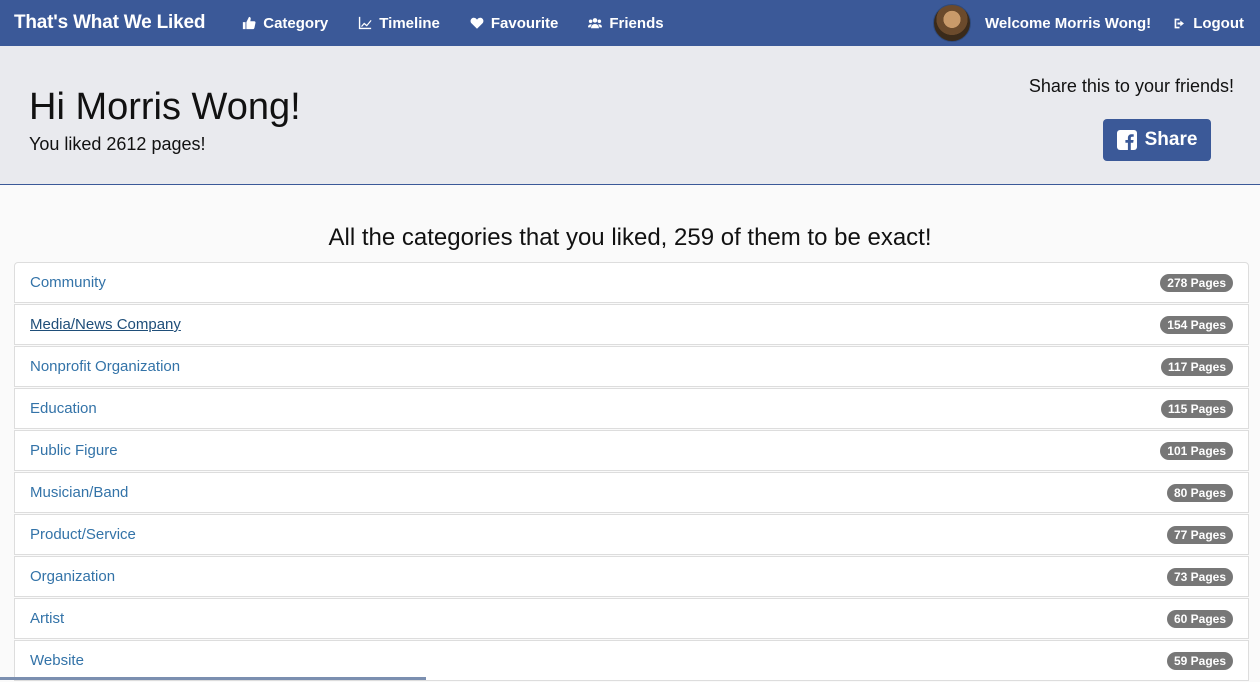 The height and width of the screenshot is (682, 1260). I want to click on share-label: Share, so click(1171, 139).